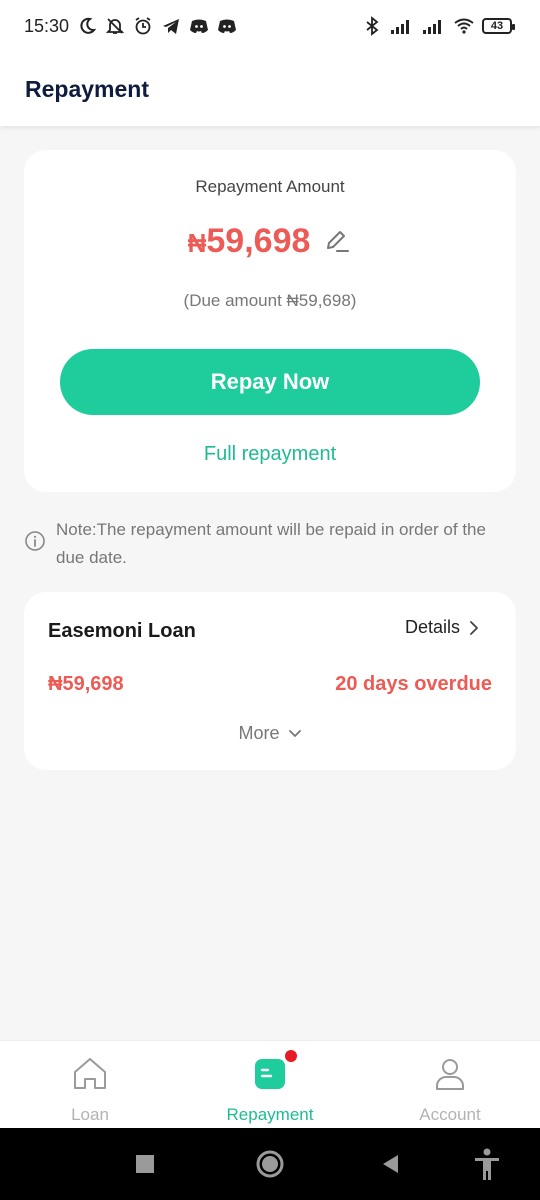  Describe the element at coordinates (47, 25) in the screenshot. I see `status-time: 15:30` at that location.